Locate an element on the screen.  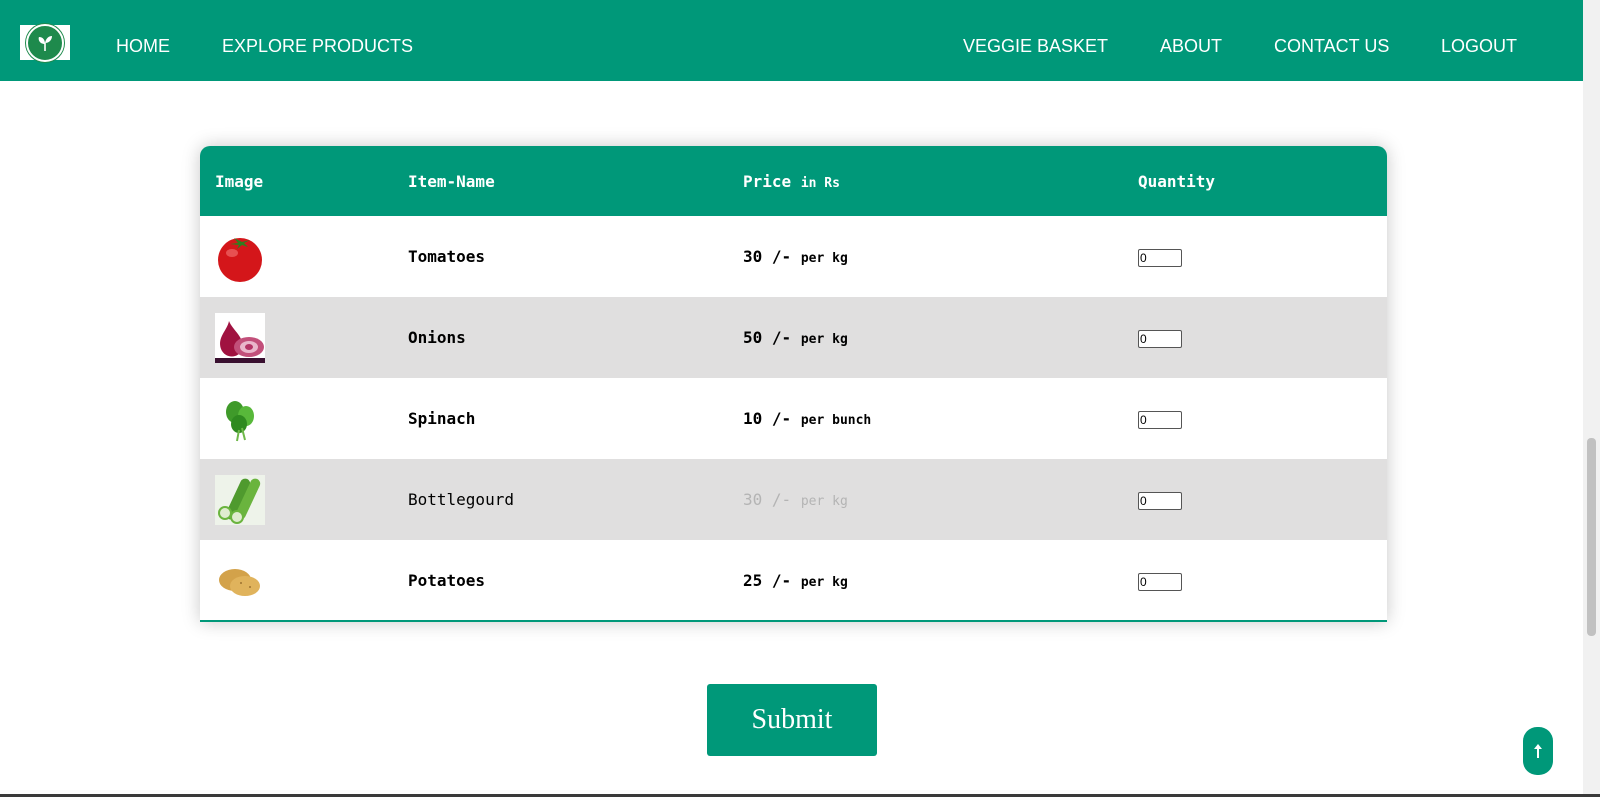
table-row: Onions 50 /- per kg is located at coordinates (793, 337).